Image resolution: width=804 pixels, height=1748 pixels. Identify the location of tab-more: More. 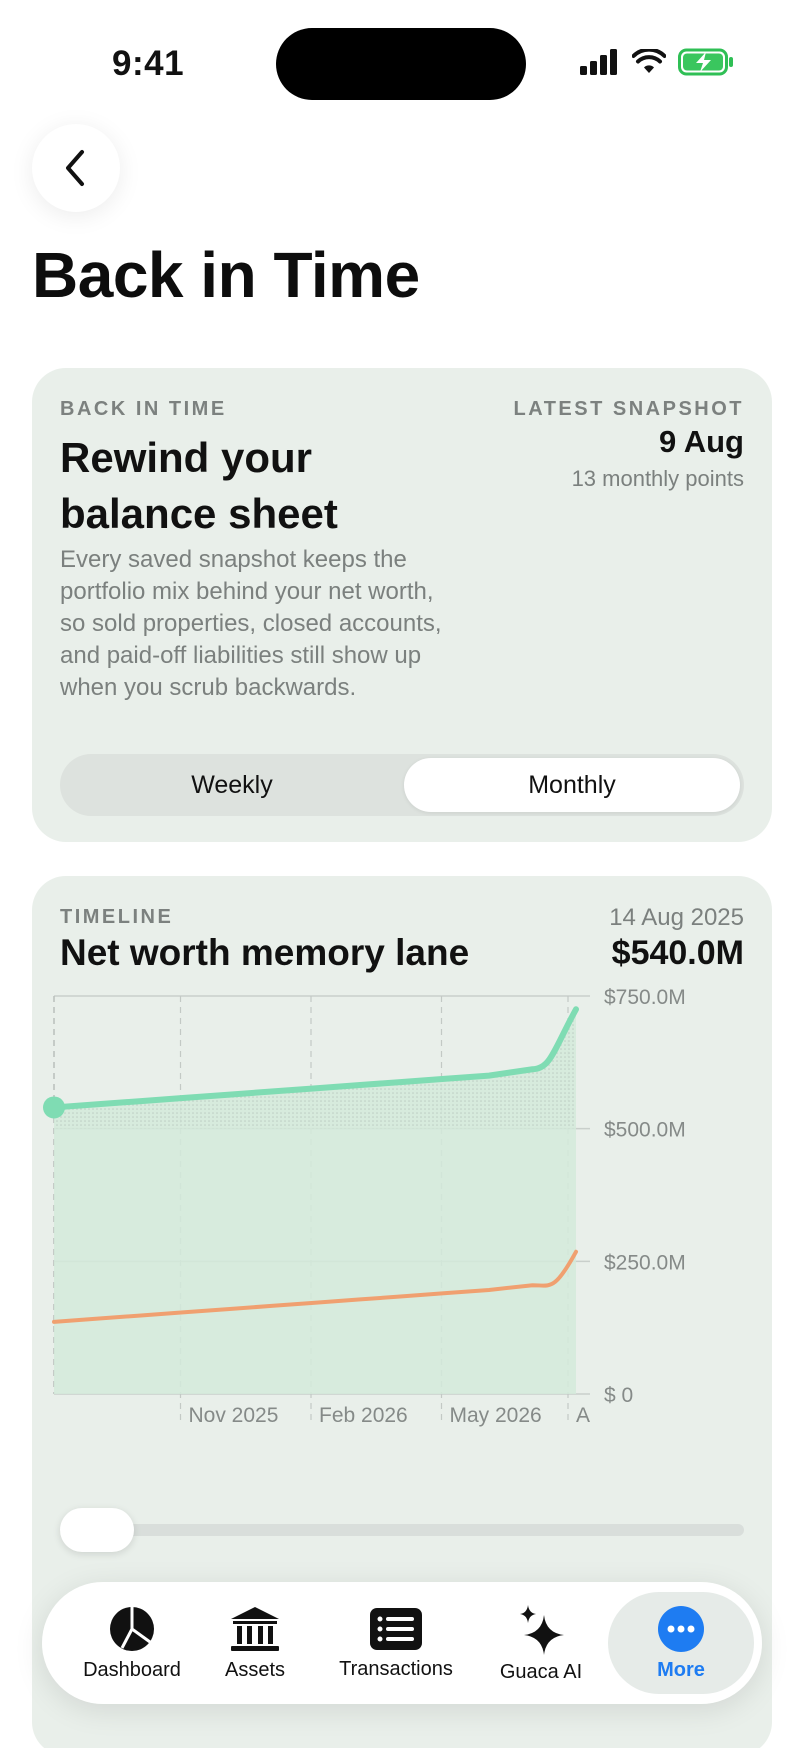
(681, 1643).